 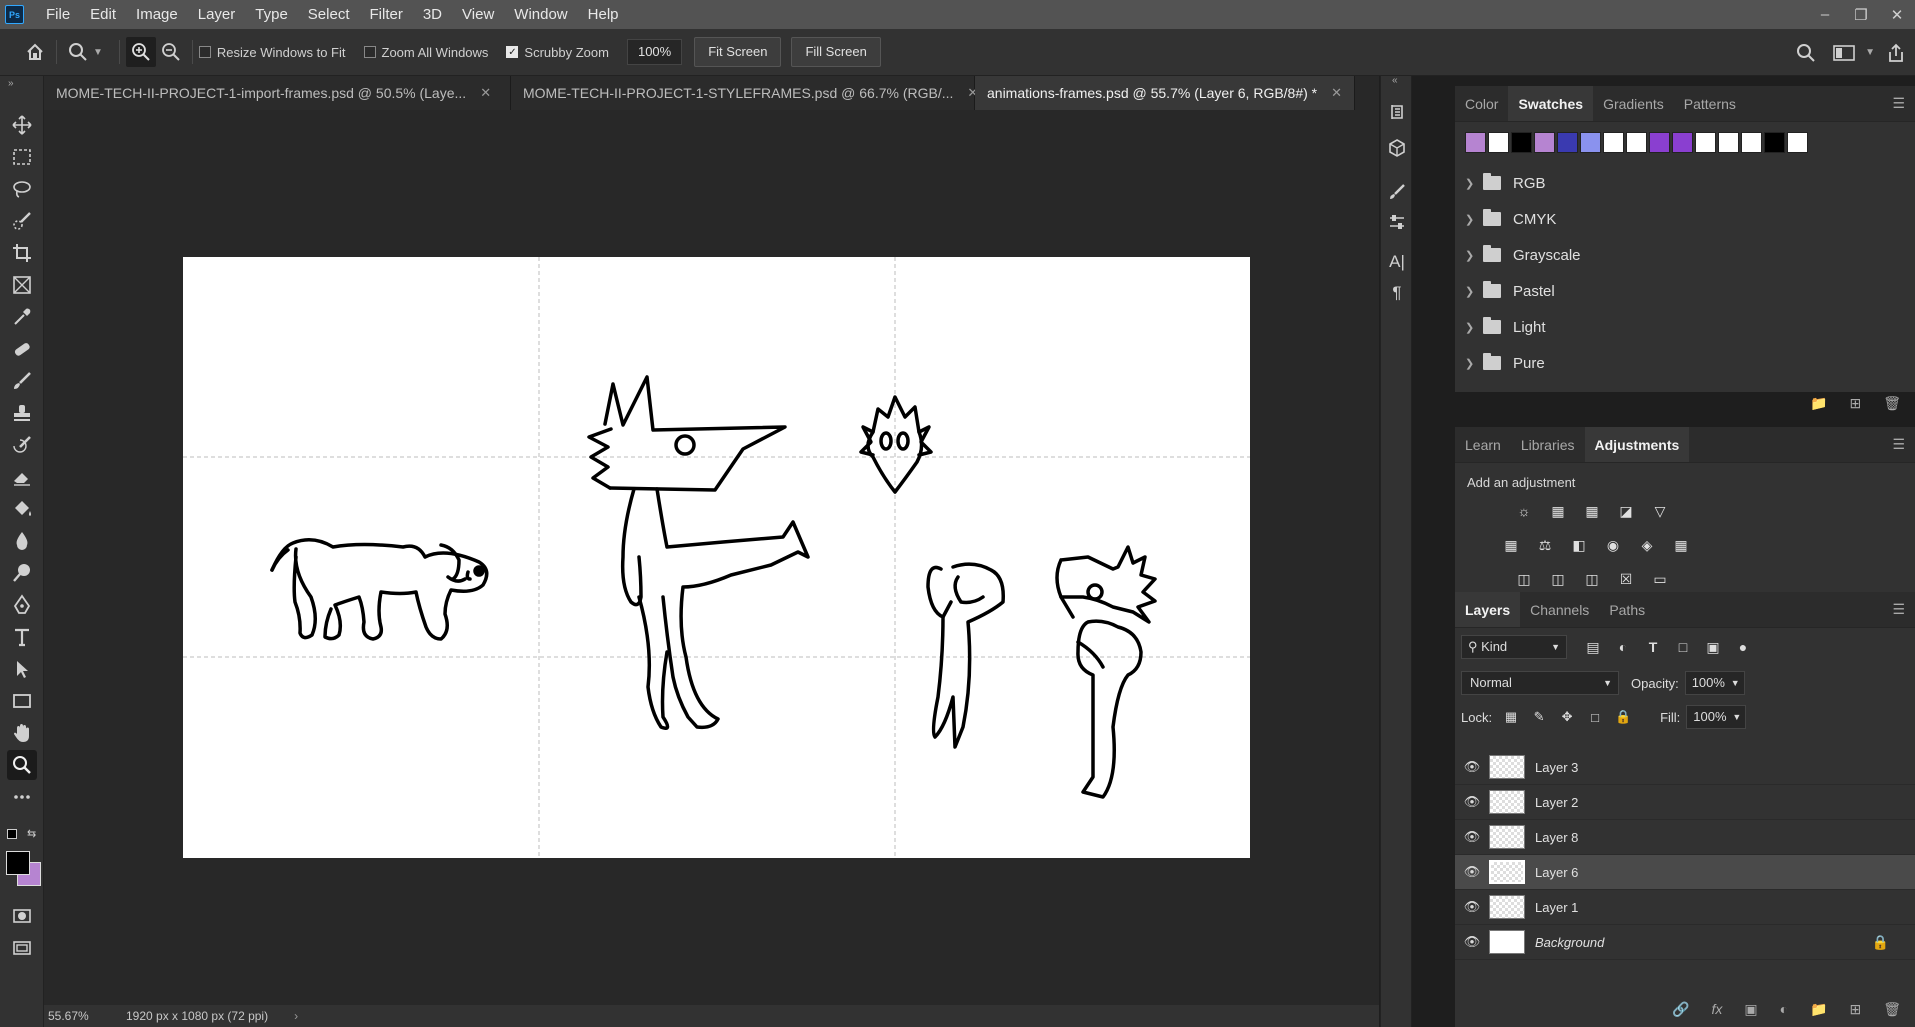 What do you see at coordinates (1710, 103) in the screenshot?
I see `tab-patterns: Patterns` at bounding box center [1710, 103].